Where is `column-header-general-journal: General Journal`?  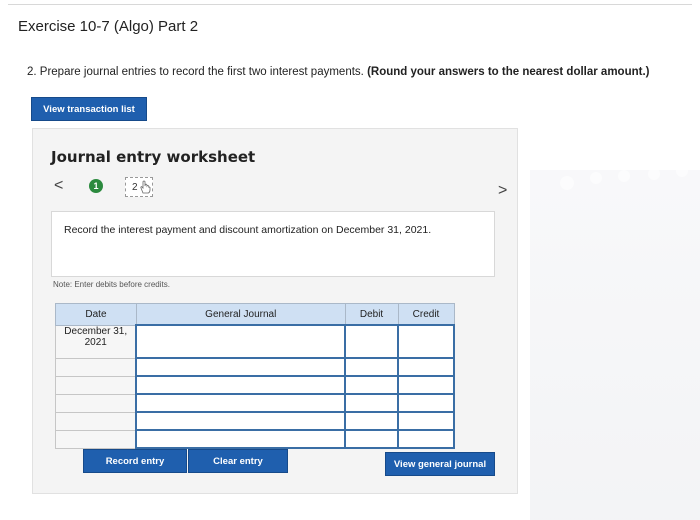
column-header-general-journal: General Journal is located at coordinates (240, 314).